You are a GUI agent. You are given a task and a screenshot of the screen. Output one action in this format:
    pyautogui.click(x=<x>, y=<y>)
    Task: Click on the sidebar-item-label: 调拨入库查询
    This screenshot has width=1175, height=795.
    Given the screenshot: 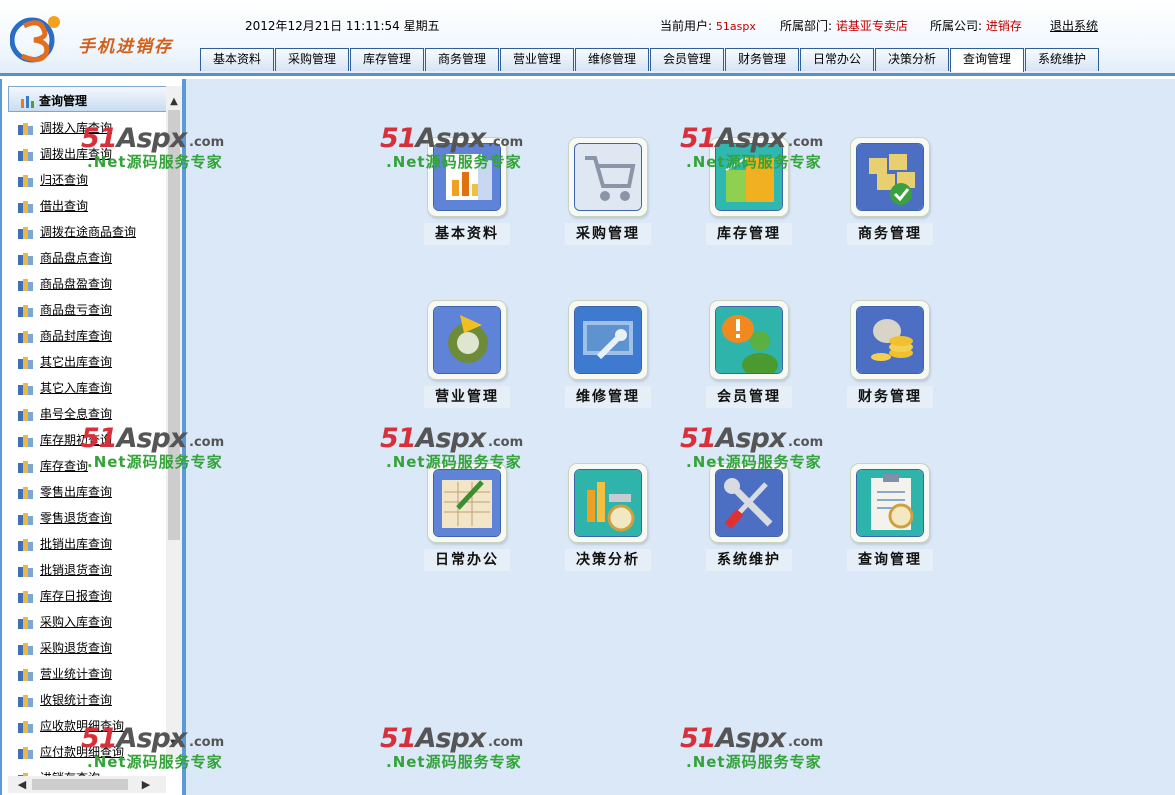 What is the action you would take?
    pyautogui.click(x=76, y=128)
    